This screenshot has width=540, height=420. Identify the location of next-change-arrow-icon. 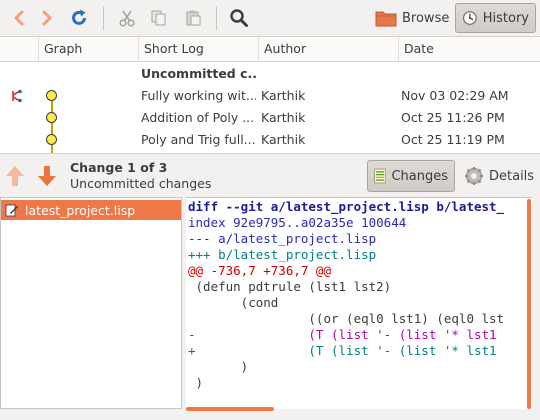
(47, 176).